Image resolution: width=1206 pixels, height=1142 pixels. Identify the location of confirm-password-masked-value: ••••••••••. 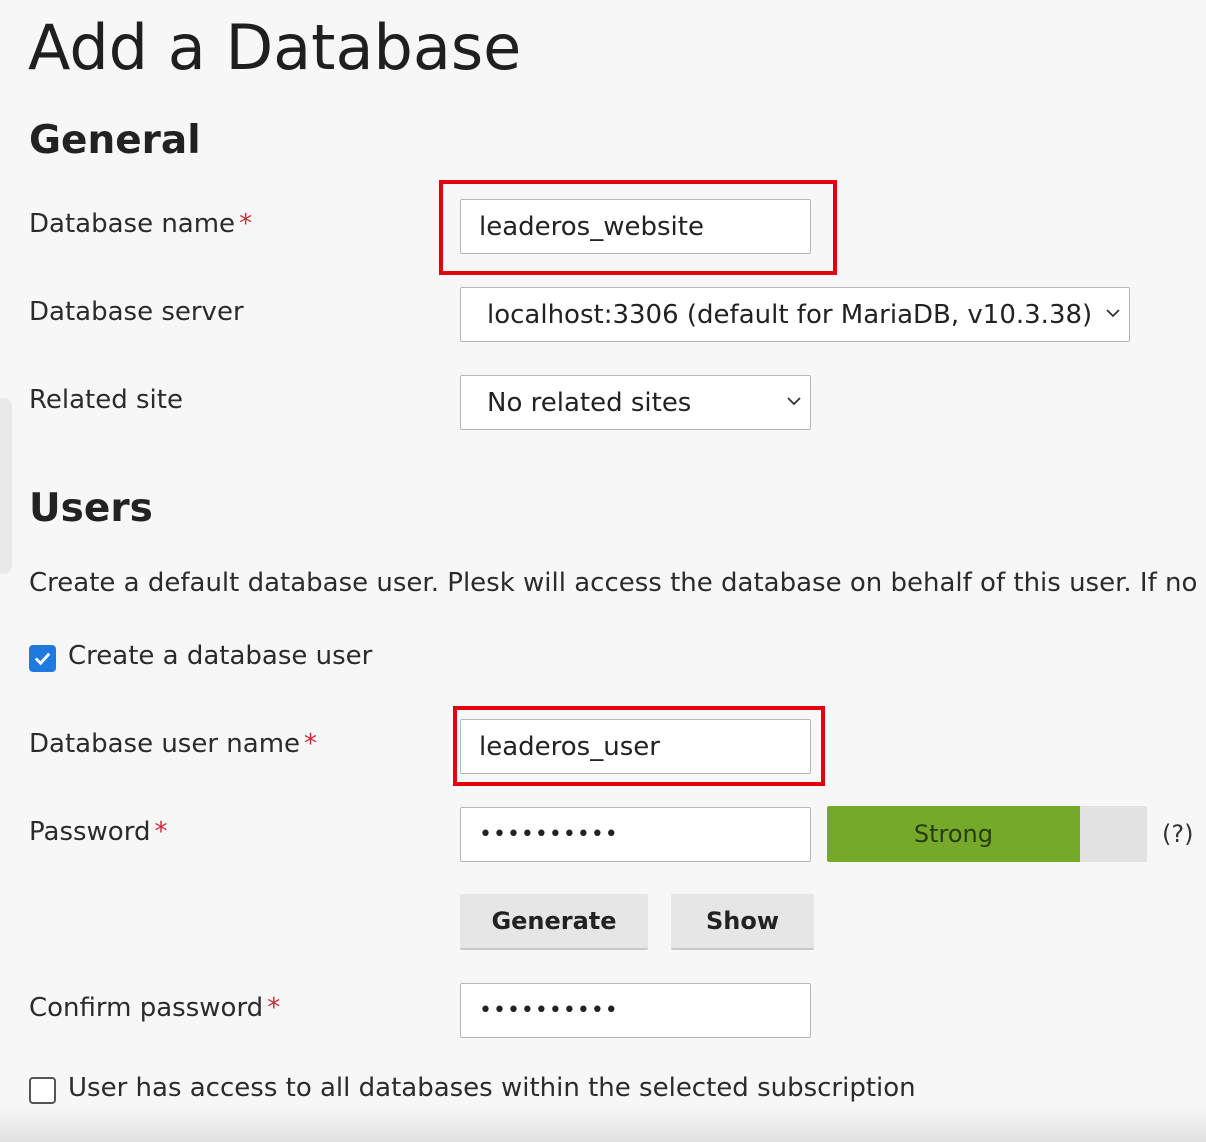
(549, 1010).